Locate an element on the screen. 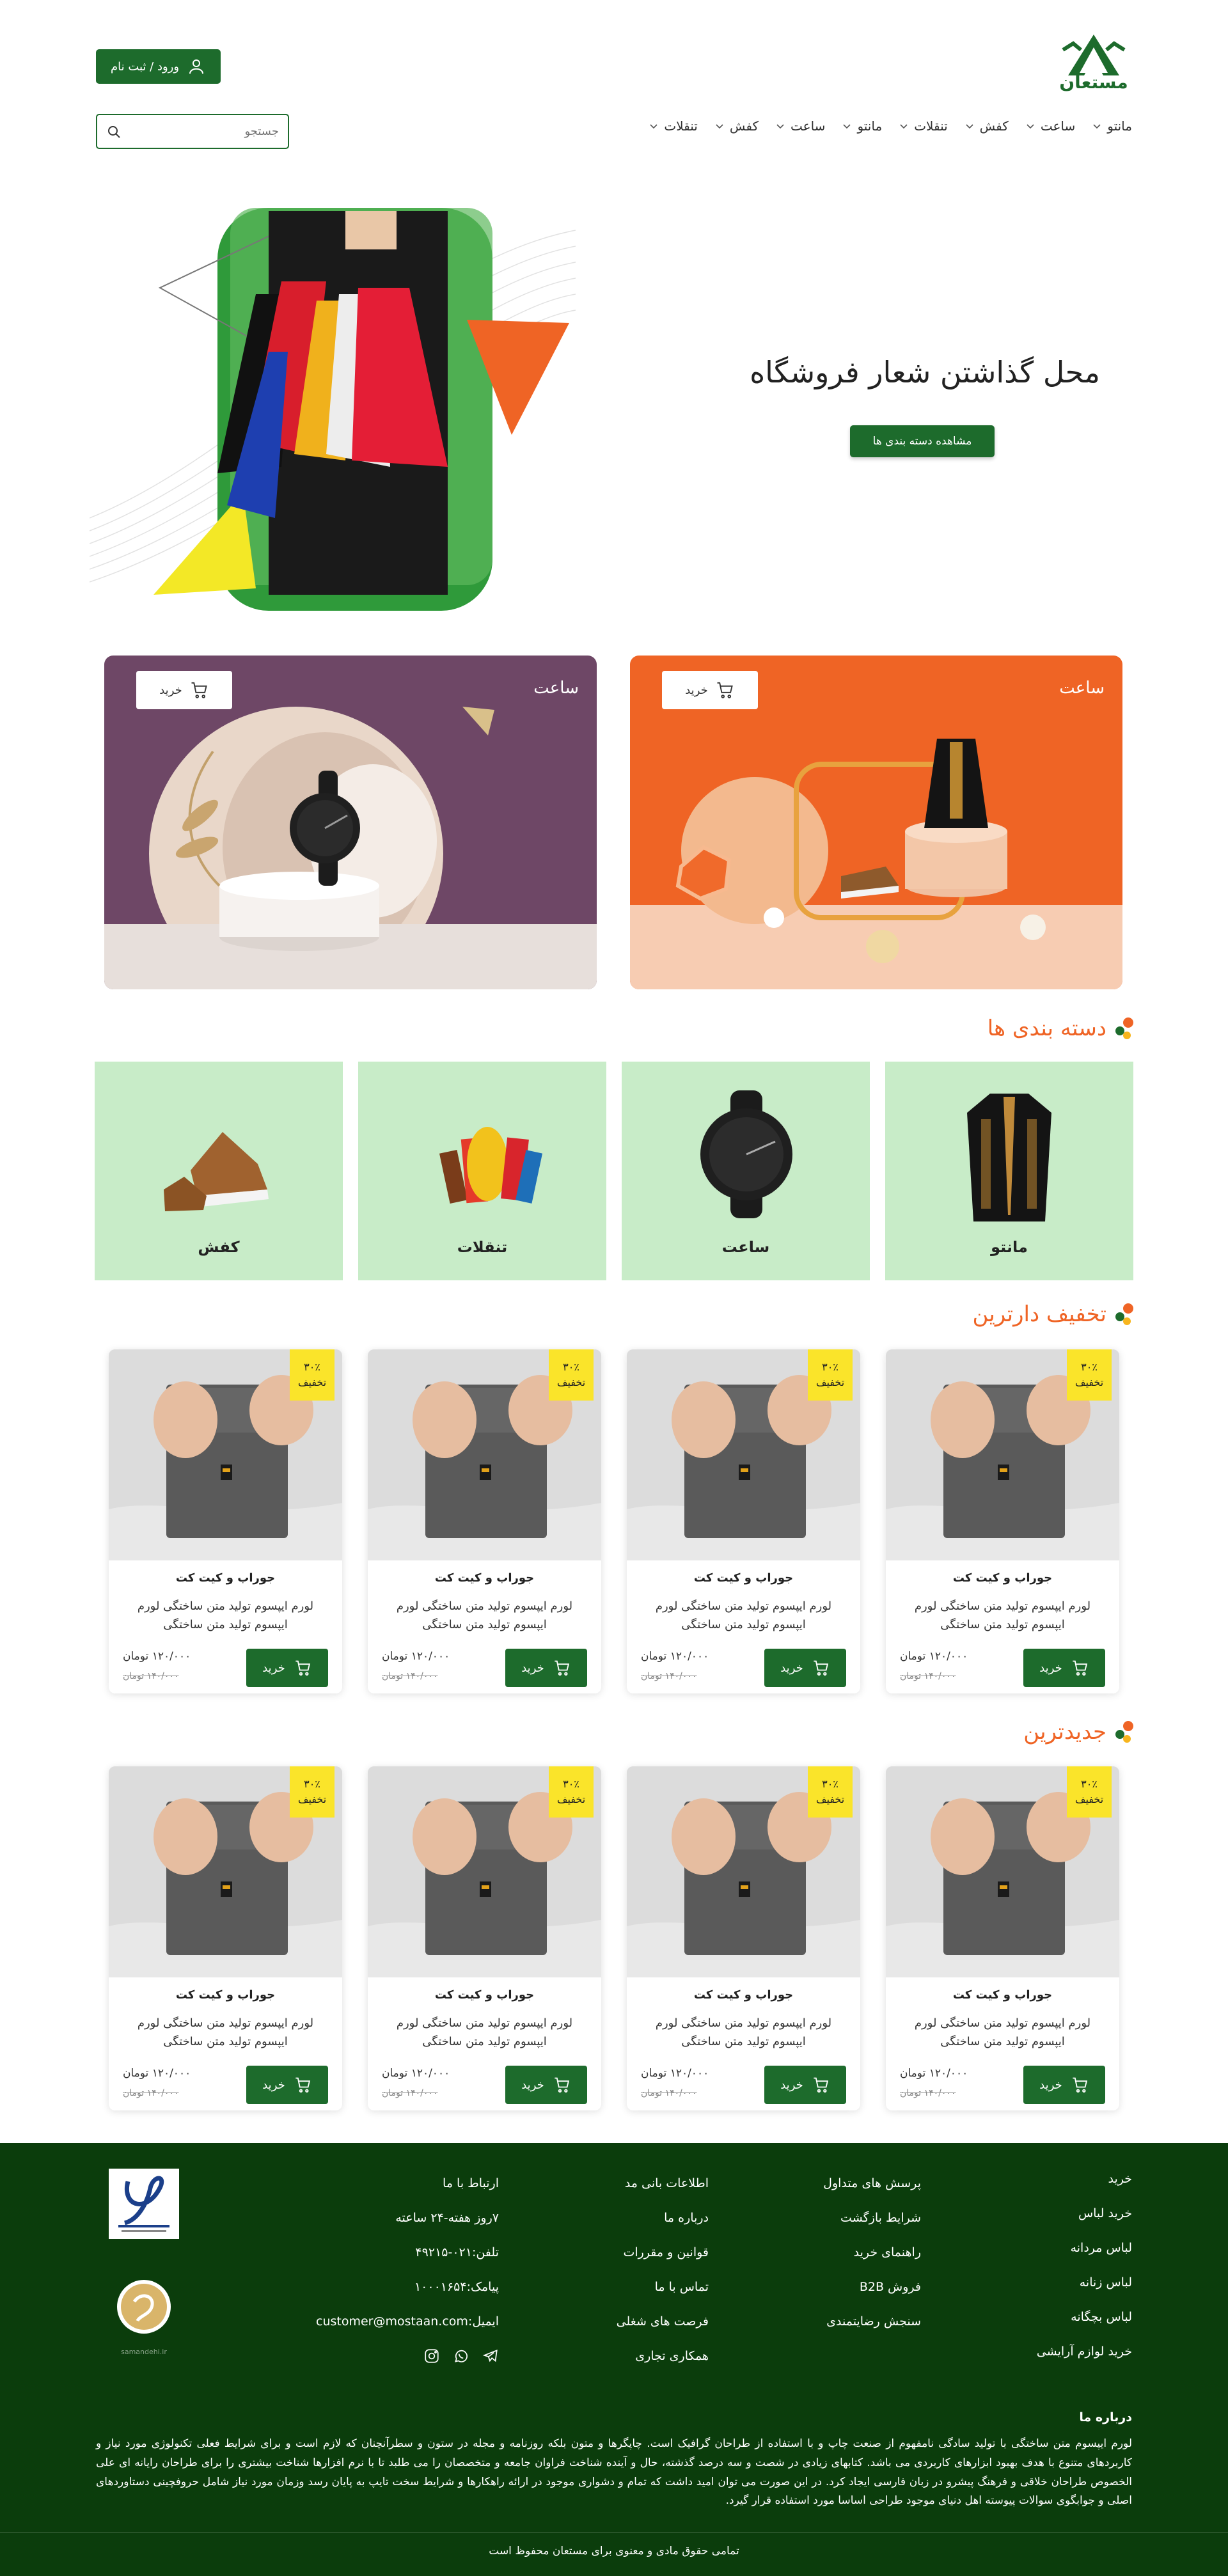  contact-email: ایمیل:customer@mostaan.com is located at coordinates (407, 2321).